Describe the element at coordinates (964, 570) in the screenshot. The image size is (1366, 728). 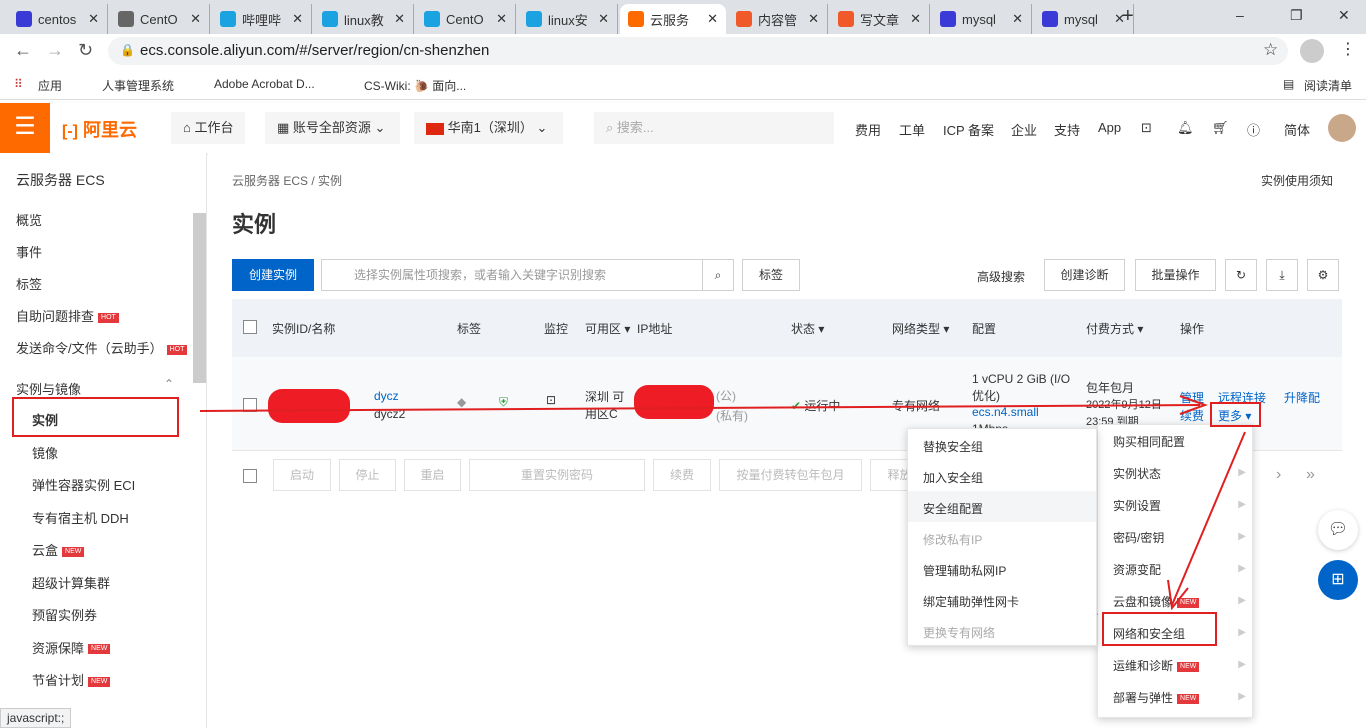
I see `menu-item: 管理辅助私网IP` at that location.